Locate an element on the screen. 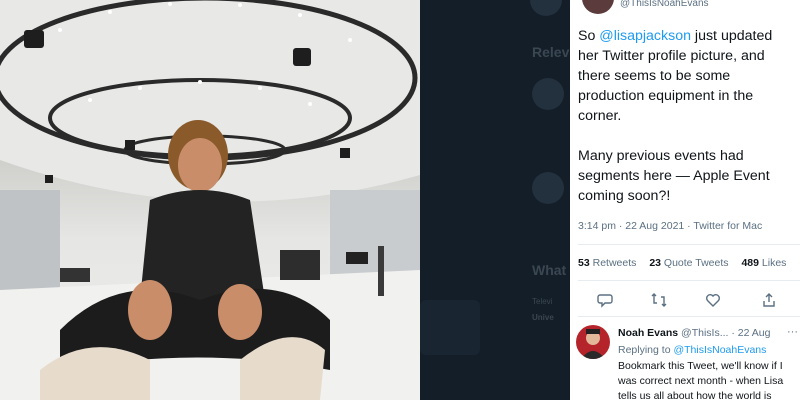 The width and height of the screenshot is (800, 400). ghost-relevant-heading: Relev is located at coordinates (551, 52).